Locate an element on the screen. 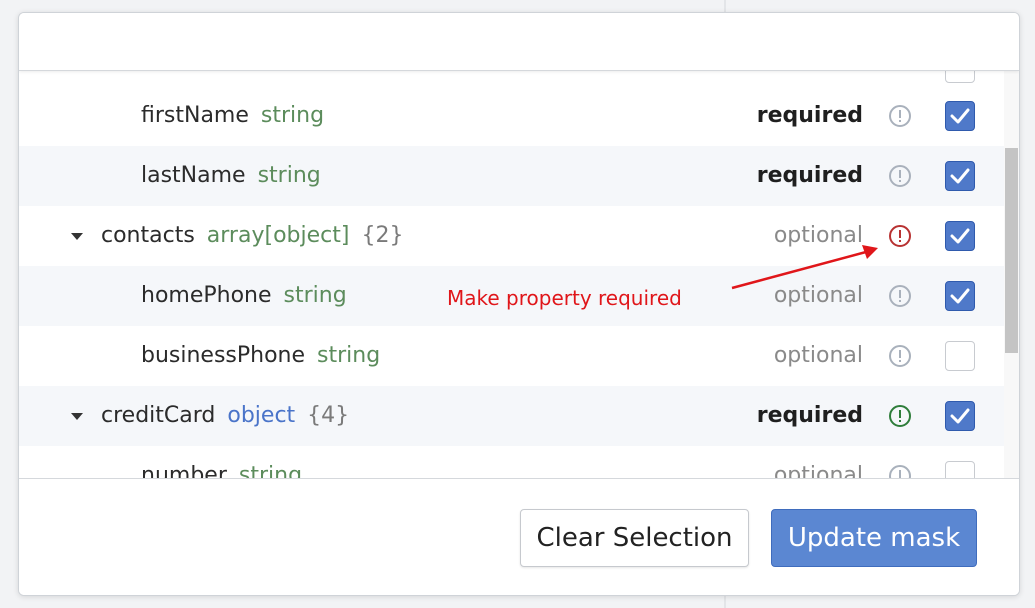 This screenshot has width=1035, height=608. property-name: contacts is located at coordinates (148, 235).